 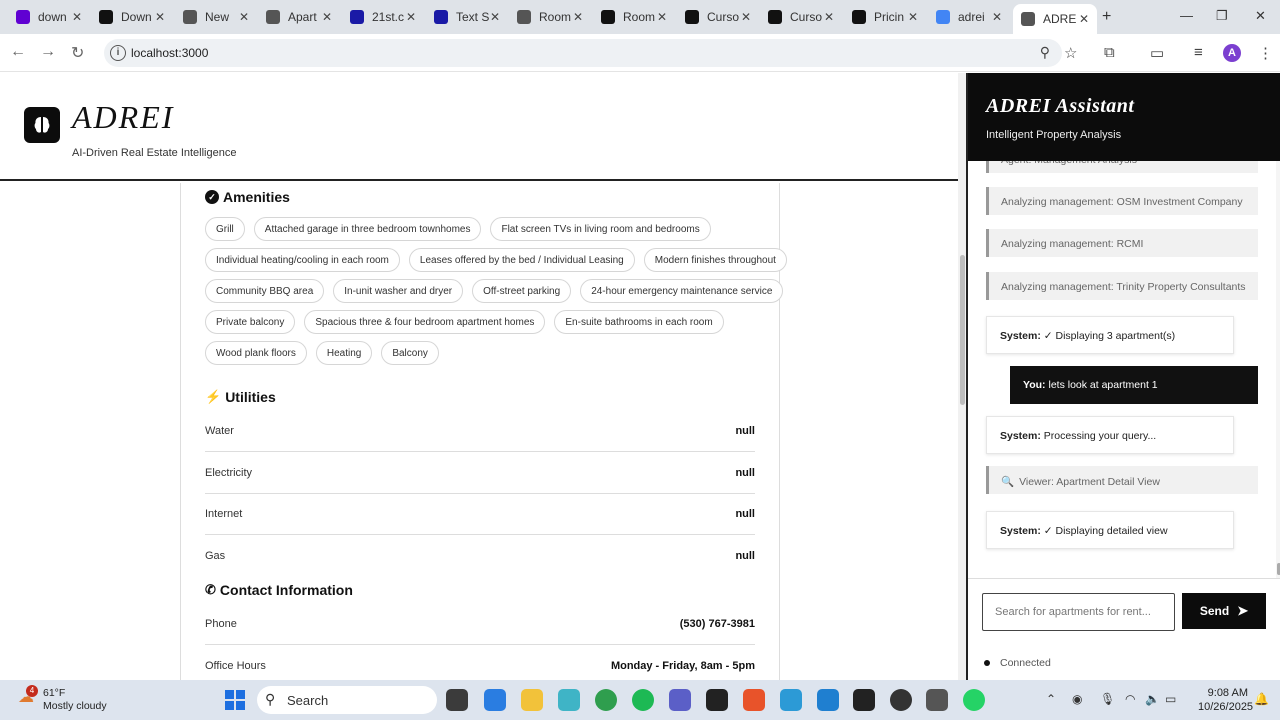 I want to click on bookmark-star-icon: ☆, so click(x=1070, y=53).